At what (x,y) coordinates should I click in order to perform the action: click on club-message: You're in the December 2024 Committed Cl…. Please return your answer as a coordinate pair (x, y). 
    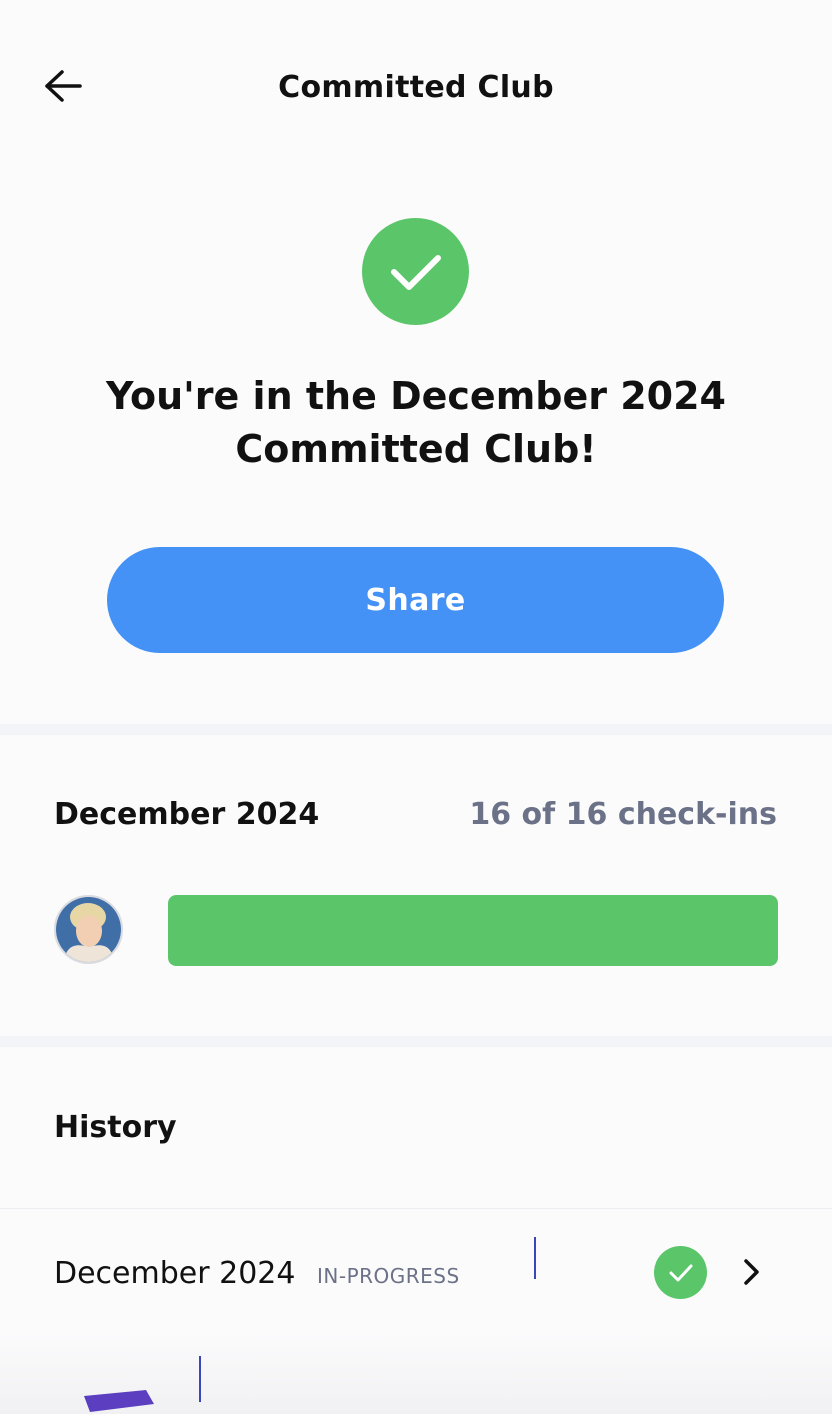
    Looking at the image, I should click on (415, 422).